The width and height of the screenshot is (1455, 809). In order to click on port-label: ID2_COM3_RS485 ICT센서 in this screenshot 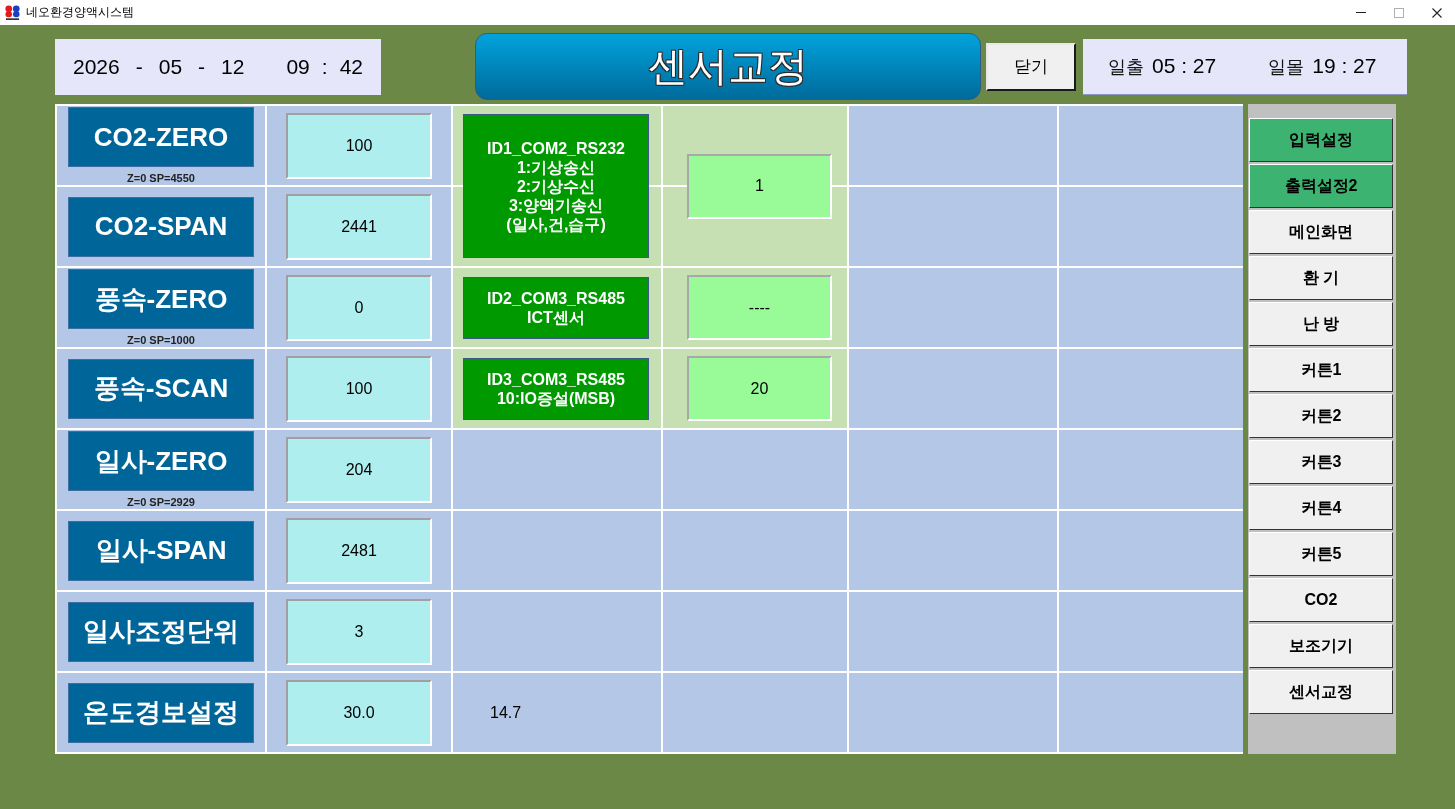, I will do `click(556, 307)`.